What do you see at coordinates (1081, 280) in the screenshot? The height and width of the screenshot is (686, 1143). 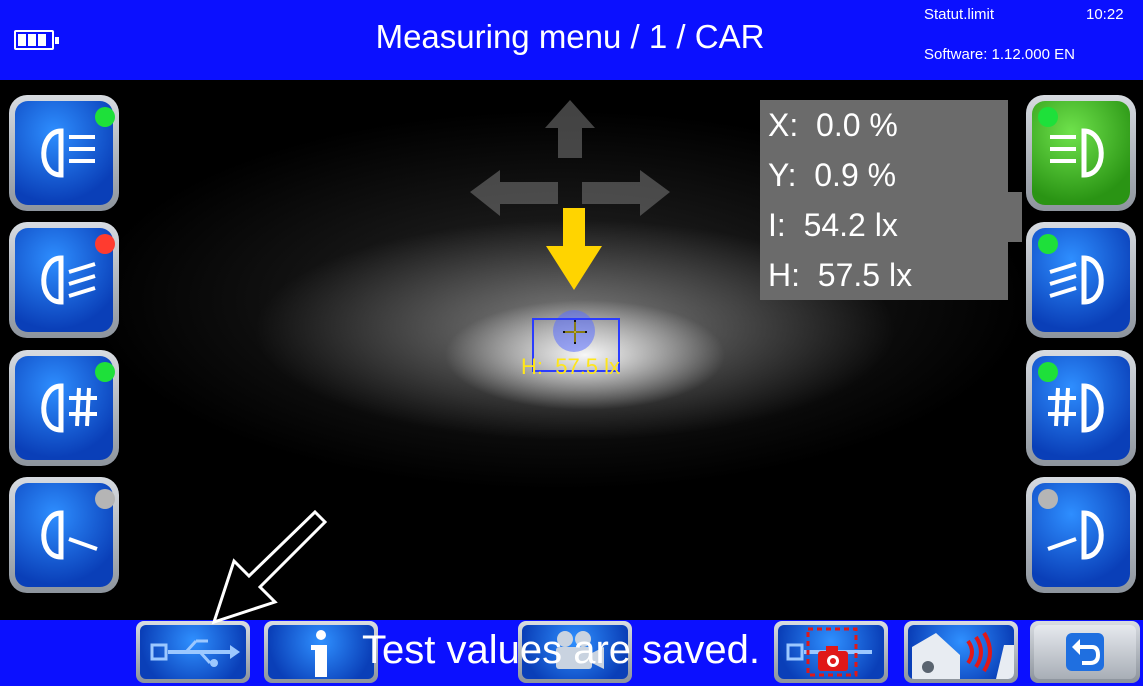 I see `high-beam-right-button` at bounding box center [1081, 280].